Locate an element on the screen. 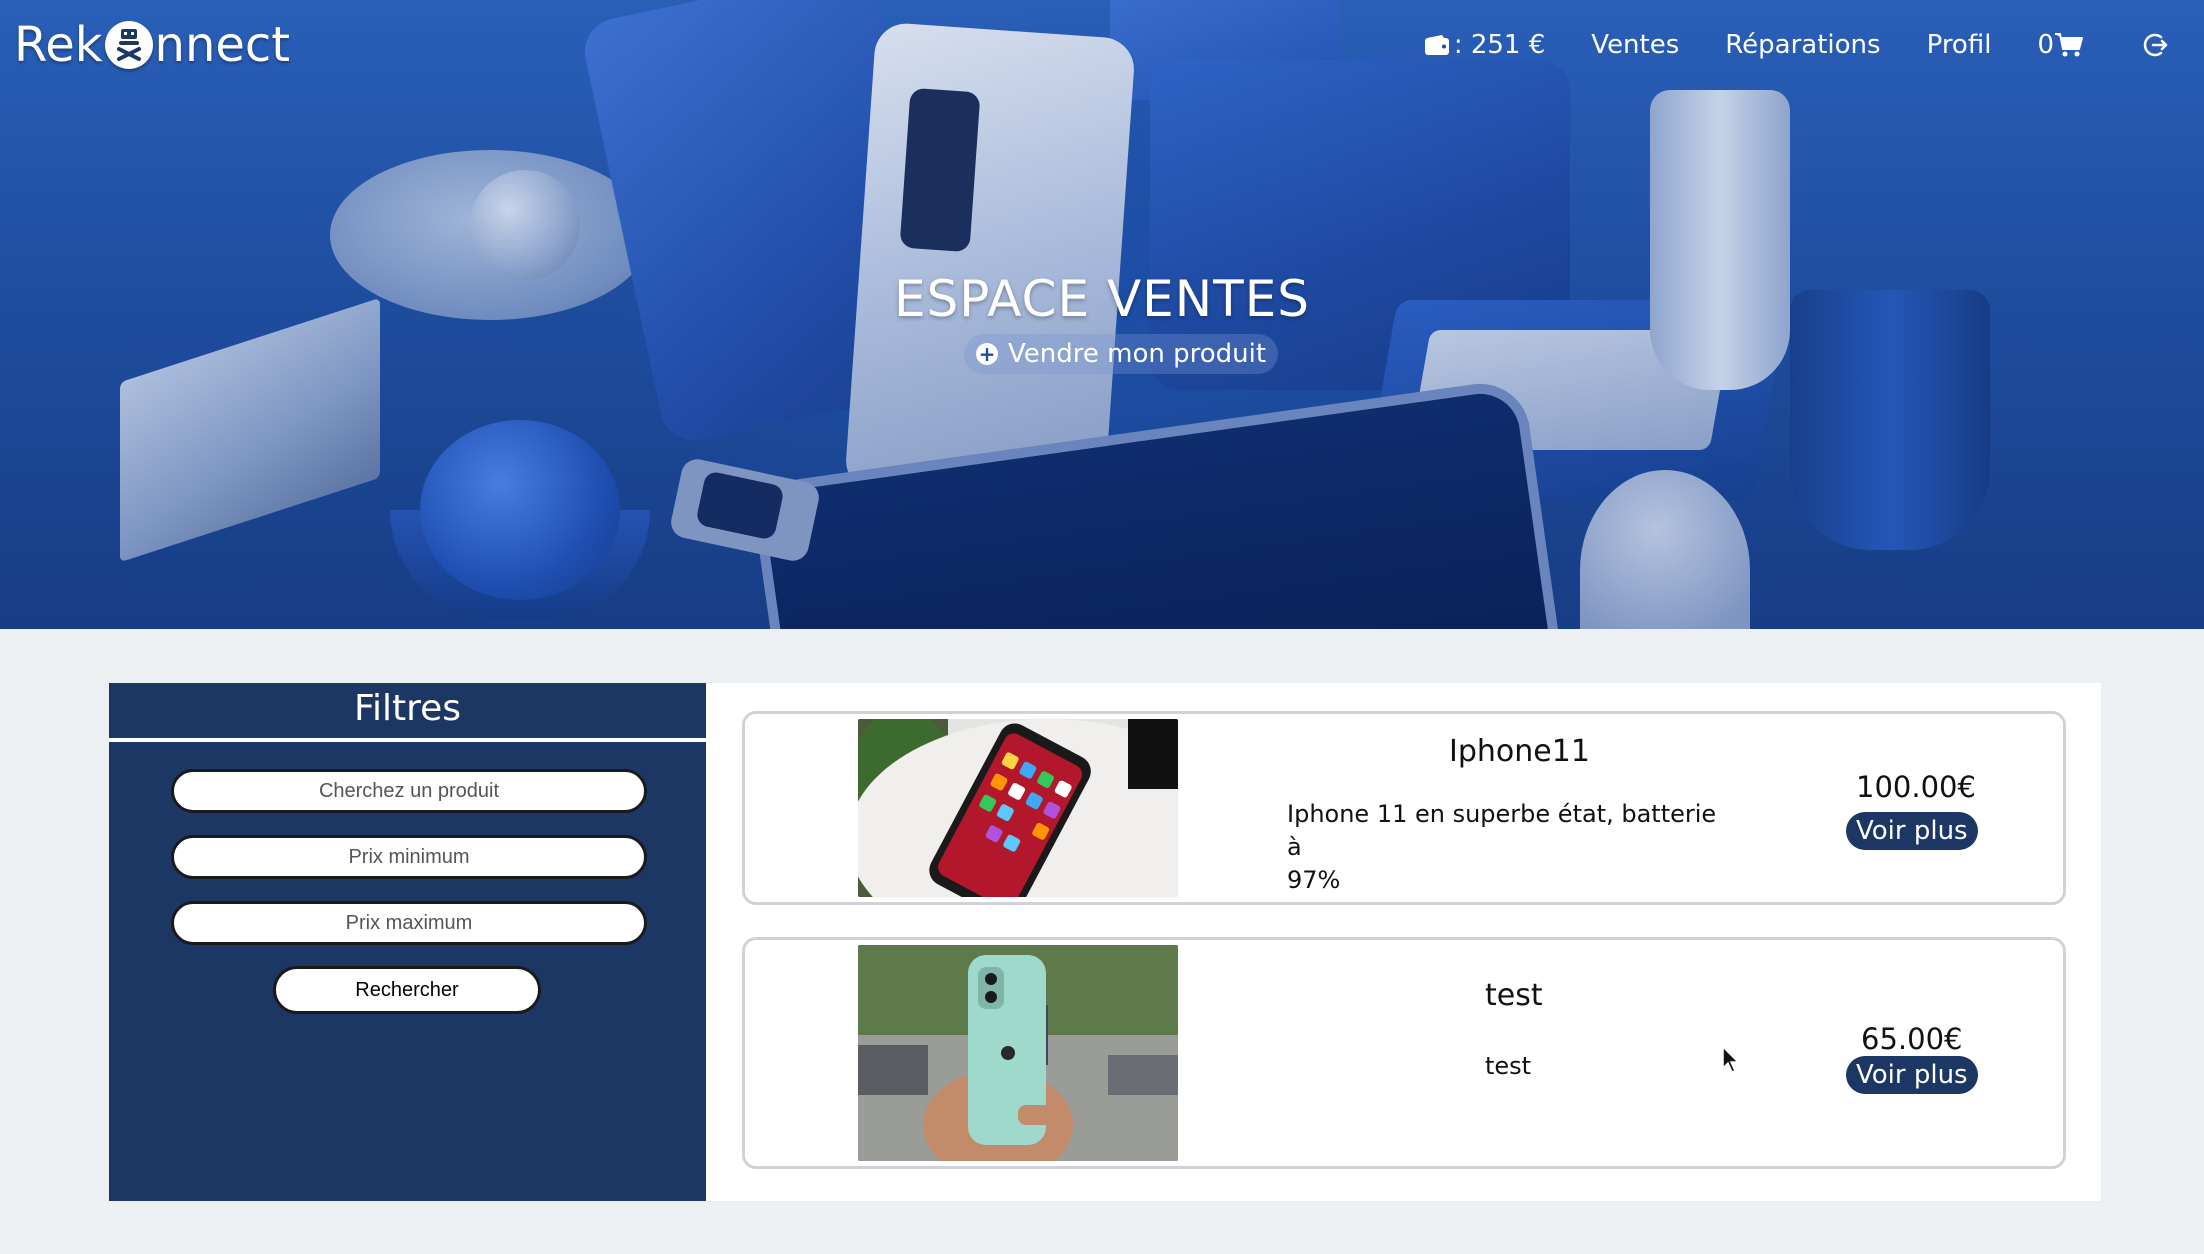  product-description-line: Iphone 11 en superbe état, batterie à is located at coordinates (1502, 830).